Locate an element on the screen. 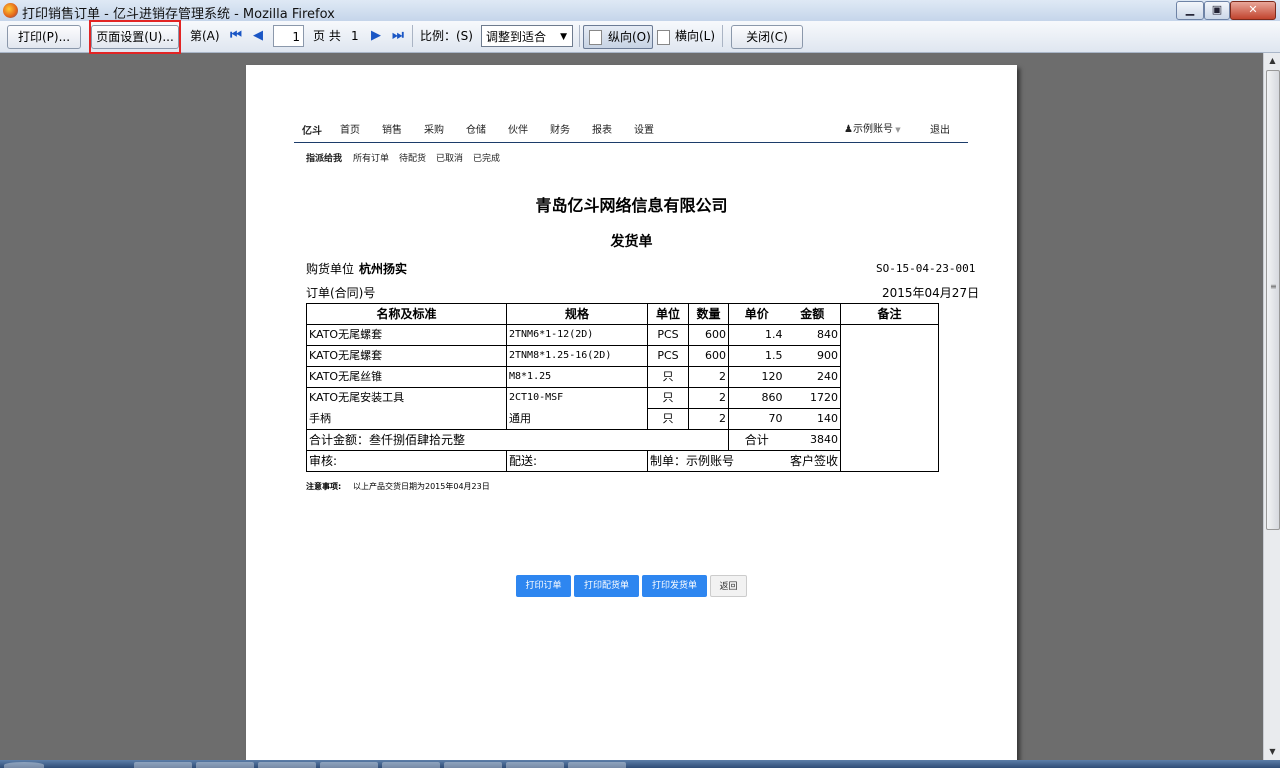 This screenshot has width=1280, height=768. nav-warehouse: 仓储 is located at coordinates (476, 128).